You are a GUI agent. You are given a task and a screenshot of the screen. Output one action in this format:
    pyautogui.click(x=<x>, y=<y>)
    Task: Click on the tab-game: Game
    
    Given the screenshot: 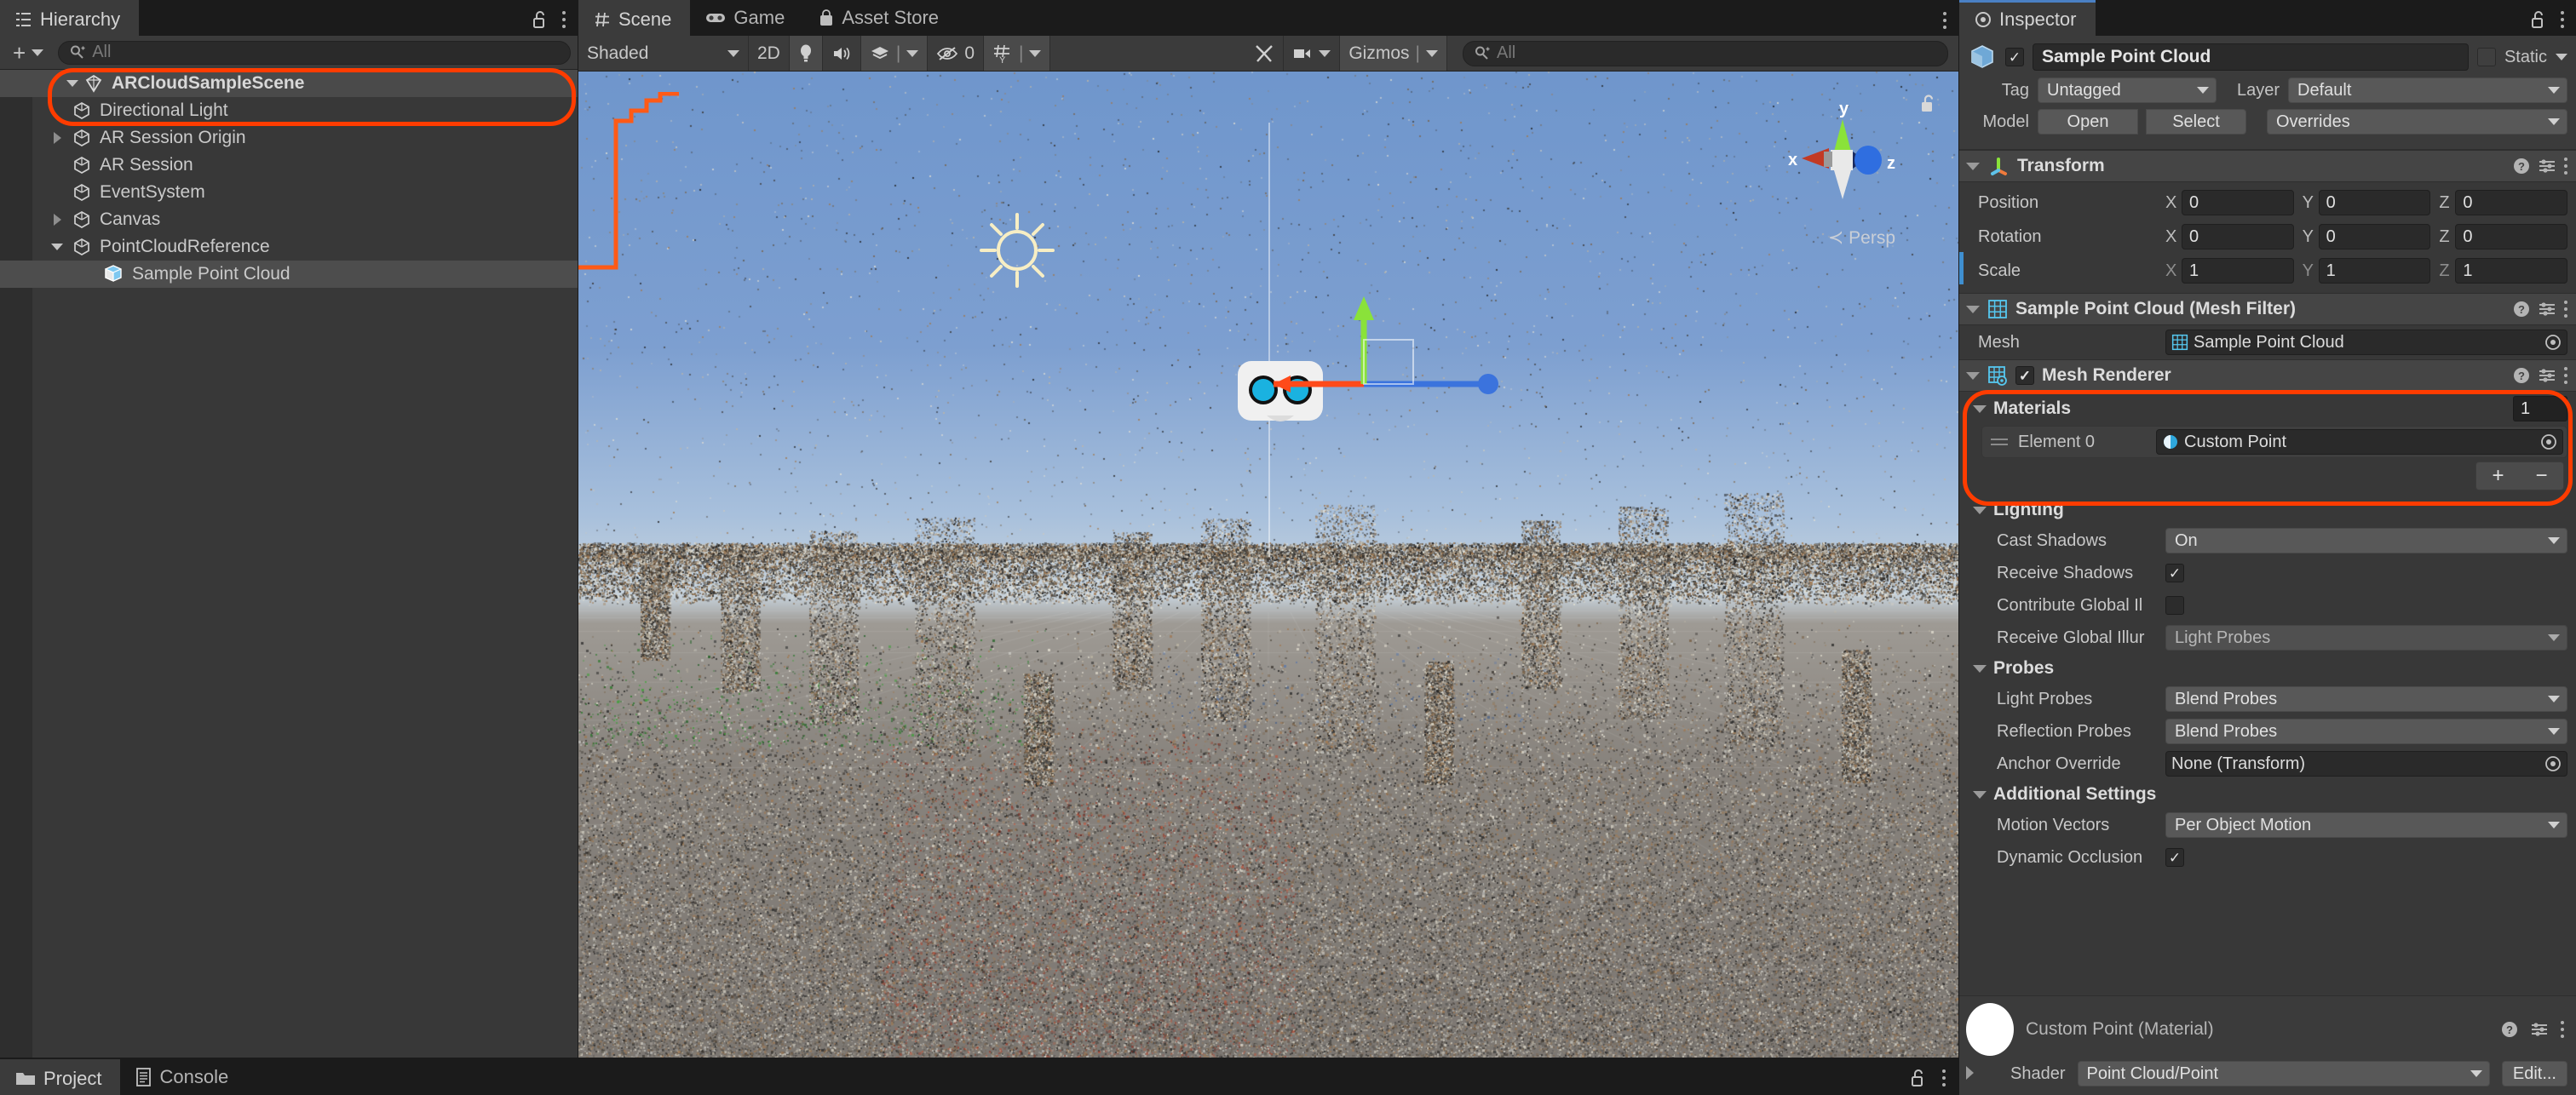 What is the action you would take?
    pyautogui.click(x=747, y=18)
    